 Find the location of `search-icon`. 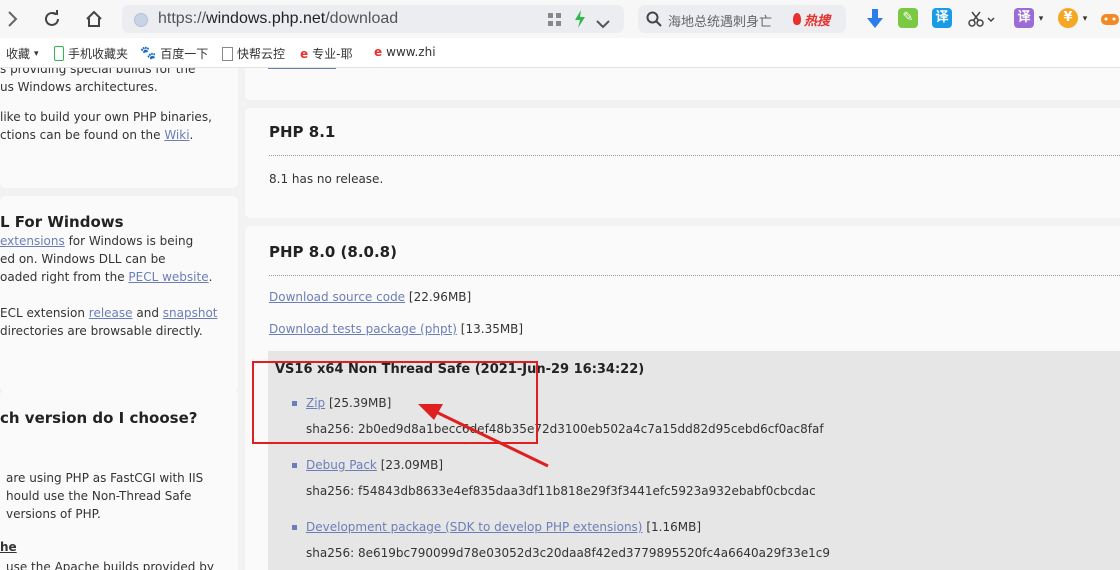

search-icon is located at coordinates (654, 21).